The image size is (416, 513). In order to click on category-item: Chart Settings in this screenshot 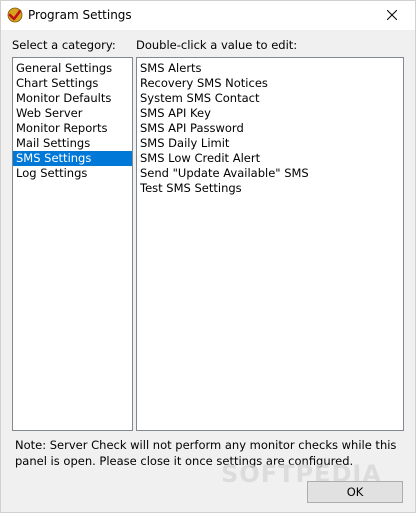, I will do `click(72, 83)`.